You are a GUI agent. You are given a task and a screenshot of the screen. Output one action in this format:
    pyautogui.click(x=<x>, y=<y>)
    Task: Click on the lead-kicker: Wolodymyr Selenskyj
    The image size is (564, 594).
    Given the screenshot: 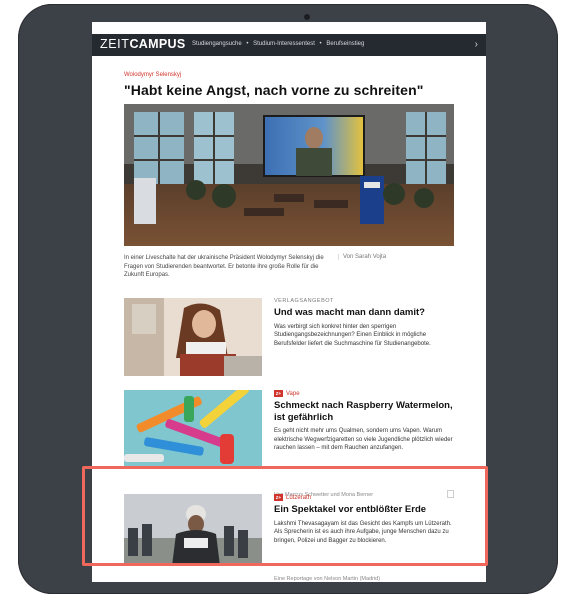 What is the action you would take?
    pyautogui.click(x=152, y=75)
    